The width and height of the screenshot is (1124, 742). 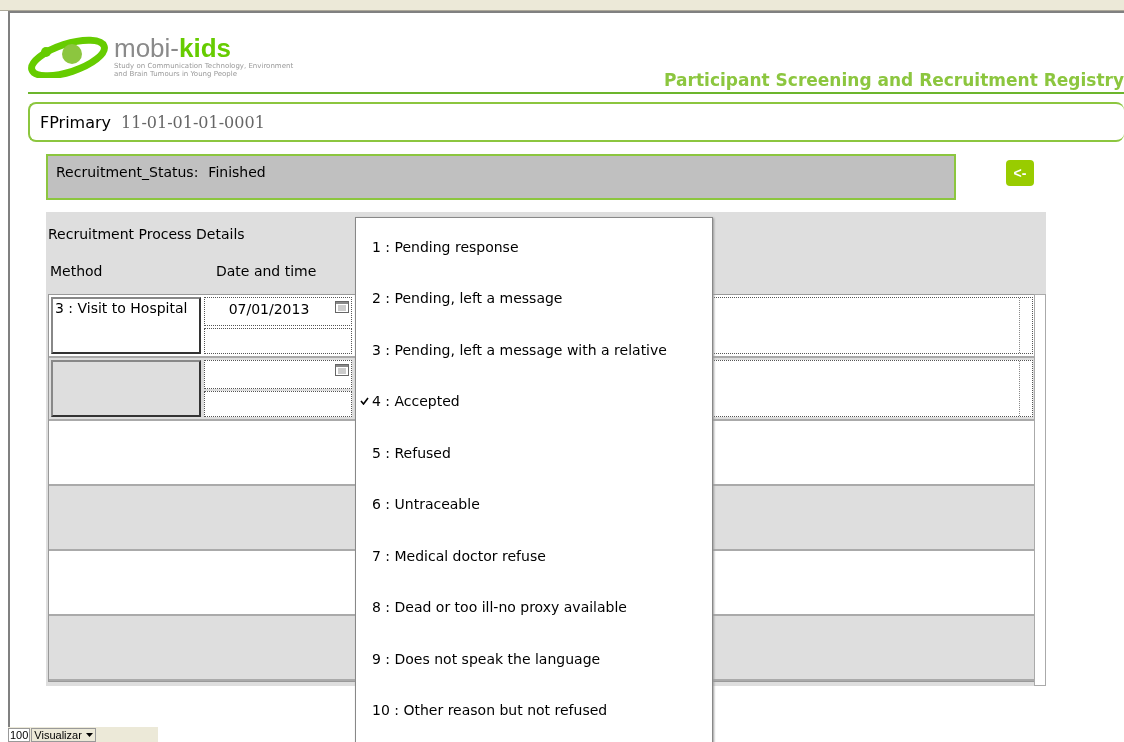 What do you see at coordinates (894, 80) in the screenshot?
I see `app-title: Participant Screening and Recruitment Registry` at bounding box center [894, 80].